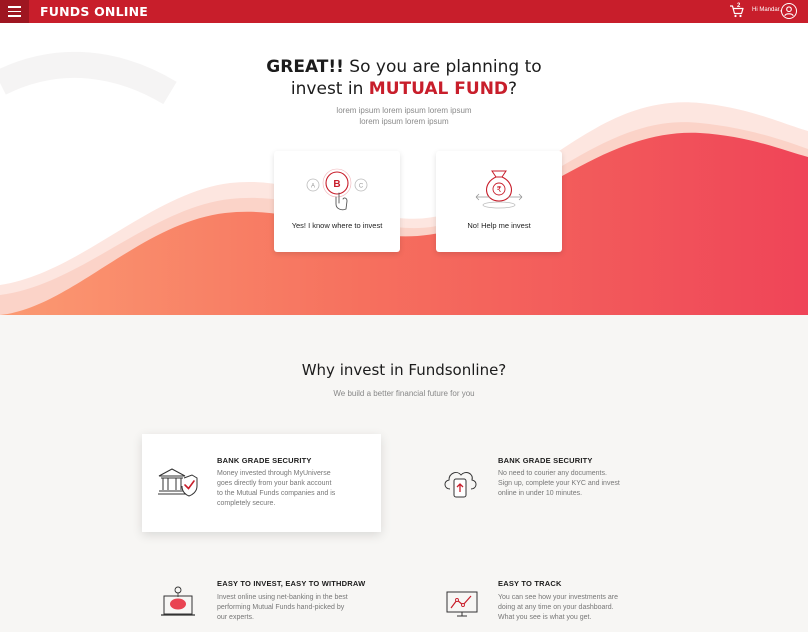  I want to click on hero-title-suffix: ?, so click(513, 89).